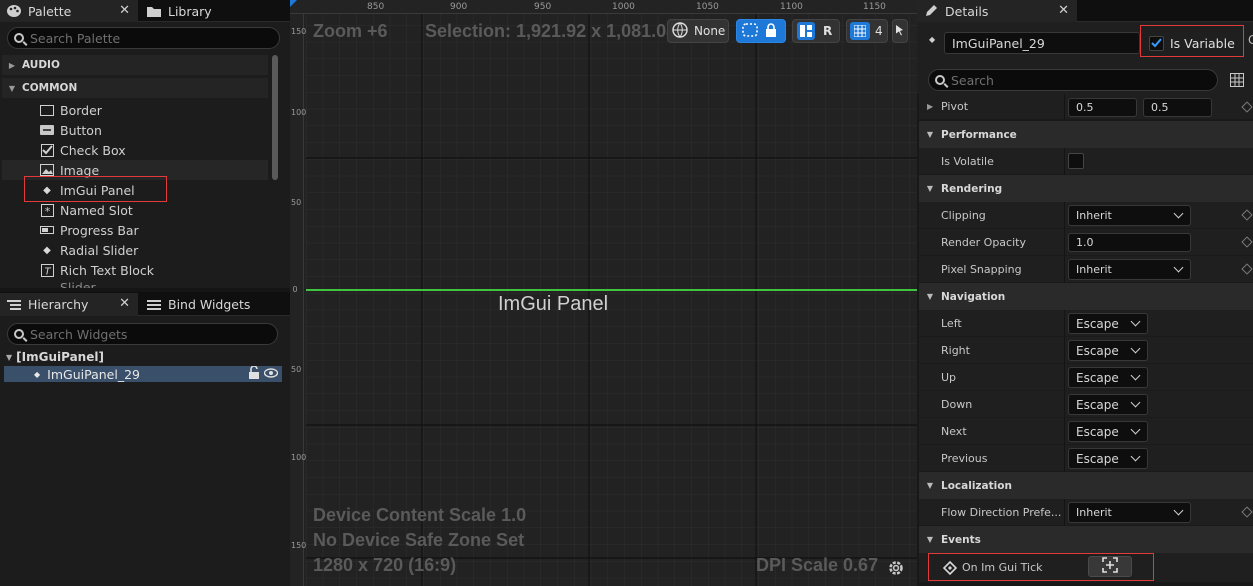  Describe the element at coordinates (1086, 134) in the screenshot. I see `section-performance: ▼ Performance` at that location.